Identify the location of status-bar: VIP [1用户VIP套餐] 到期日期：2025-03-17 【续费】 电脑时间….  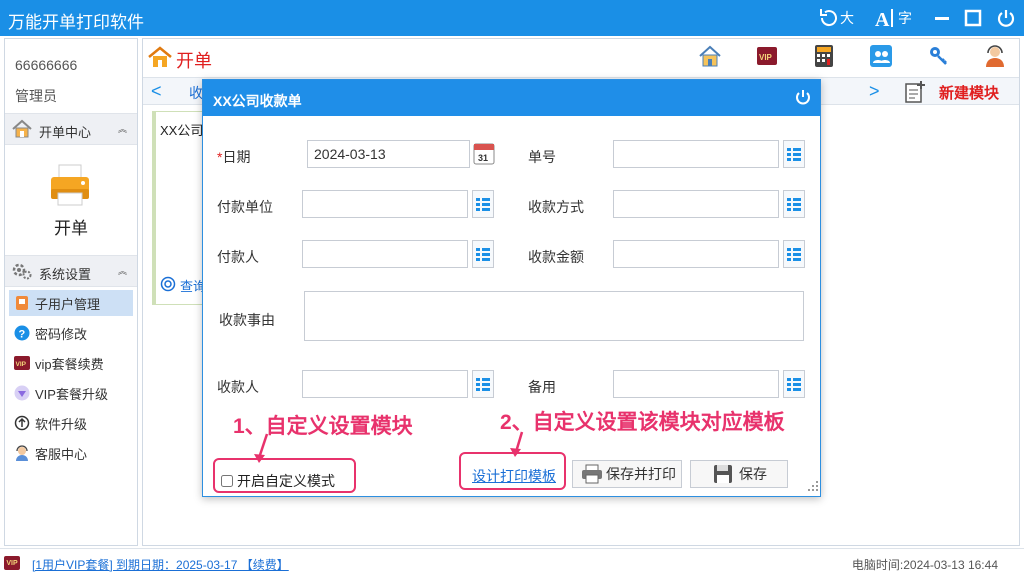
(512, 562).